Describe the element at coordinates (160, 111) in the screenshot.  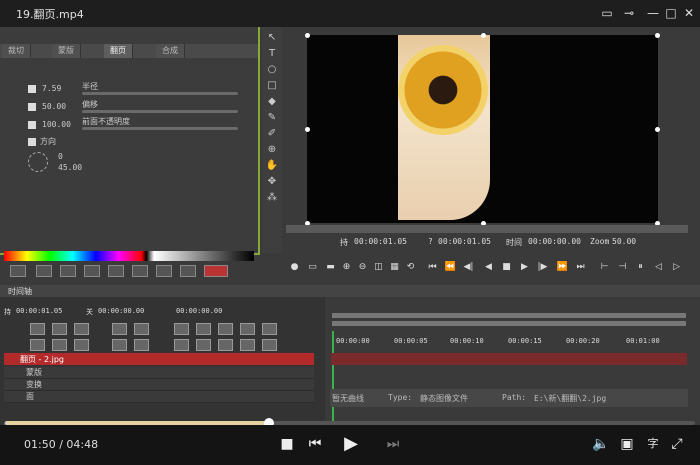
I see `offset-slider` at that location.